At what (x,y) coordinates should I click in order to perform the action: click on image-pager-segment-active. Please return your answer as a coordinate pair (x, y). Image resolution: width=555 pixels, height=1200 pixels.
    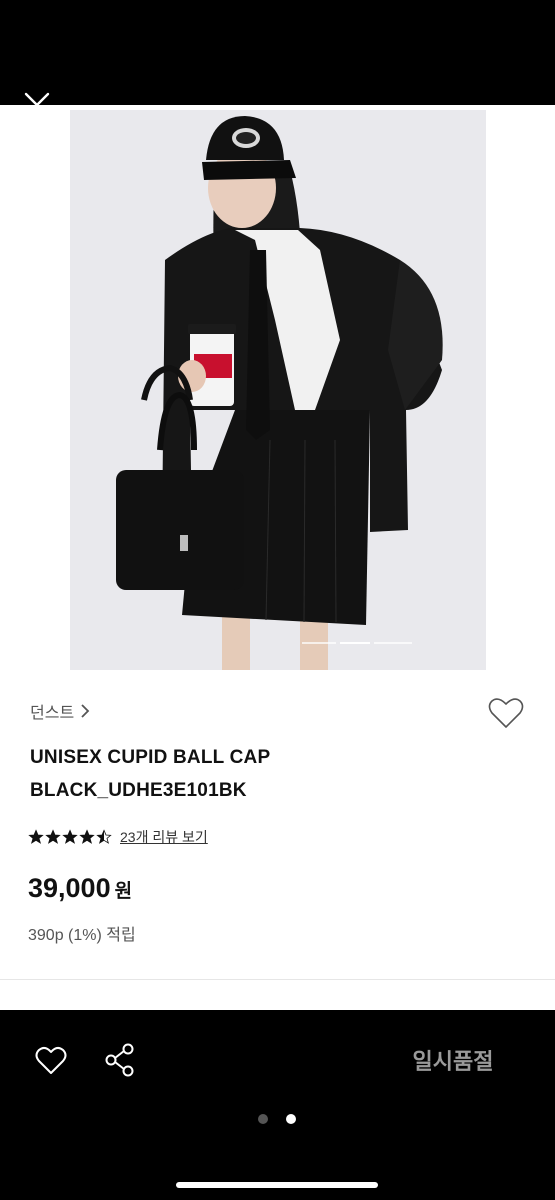
    Looking at the image, I should click on (355, 643).